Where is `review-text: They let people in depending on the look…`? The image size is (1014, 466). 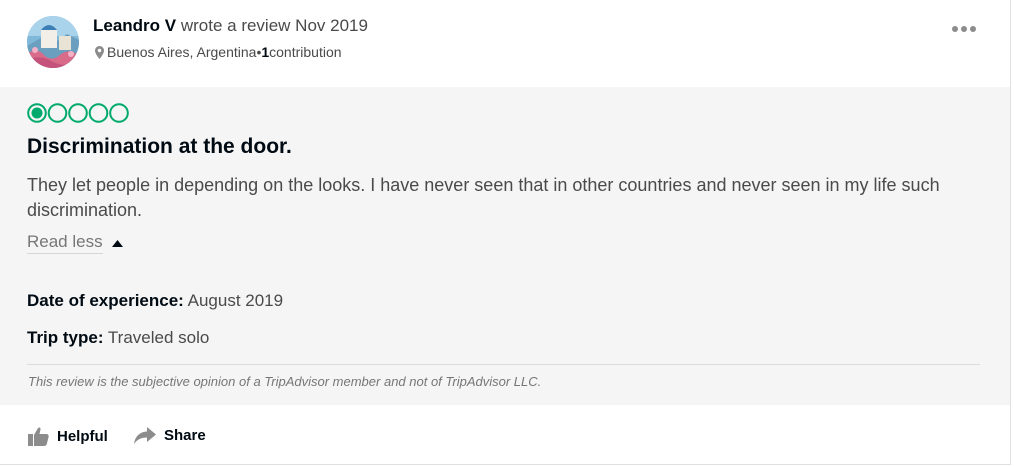
review-text: They let people in depending on the look… is located at coordinates (483, 197).